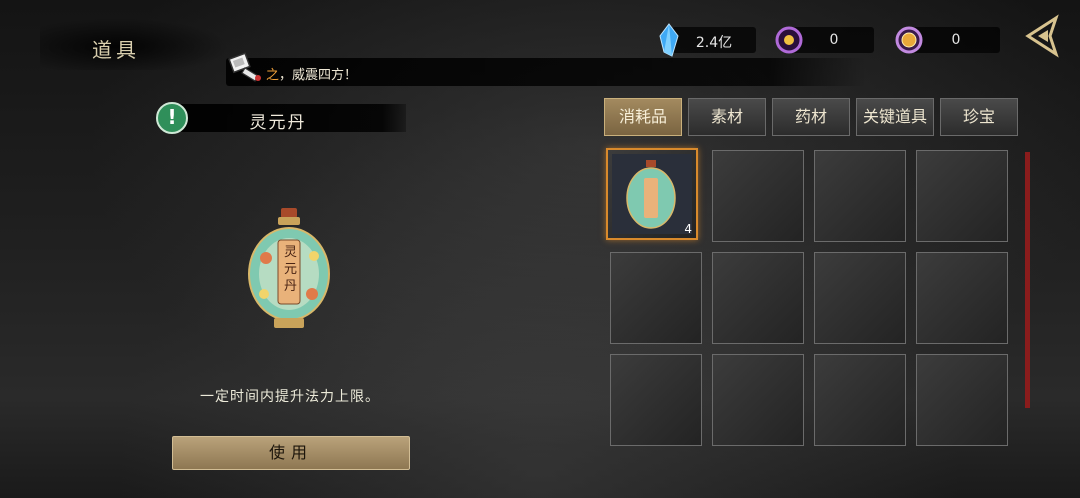  I want to click on tab-consumables: 消耗品, so click(643, 117).